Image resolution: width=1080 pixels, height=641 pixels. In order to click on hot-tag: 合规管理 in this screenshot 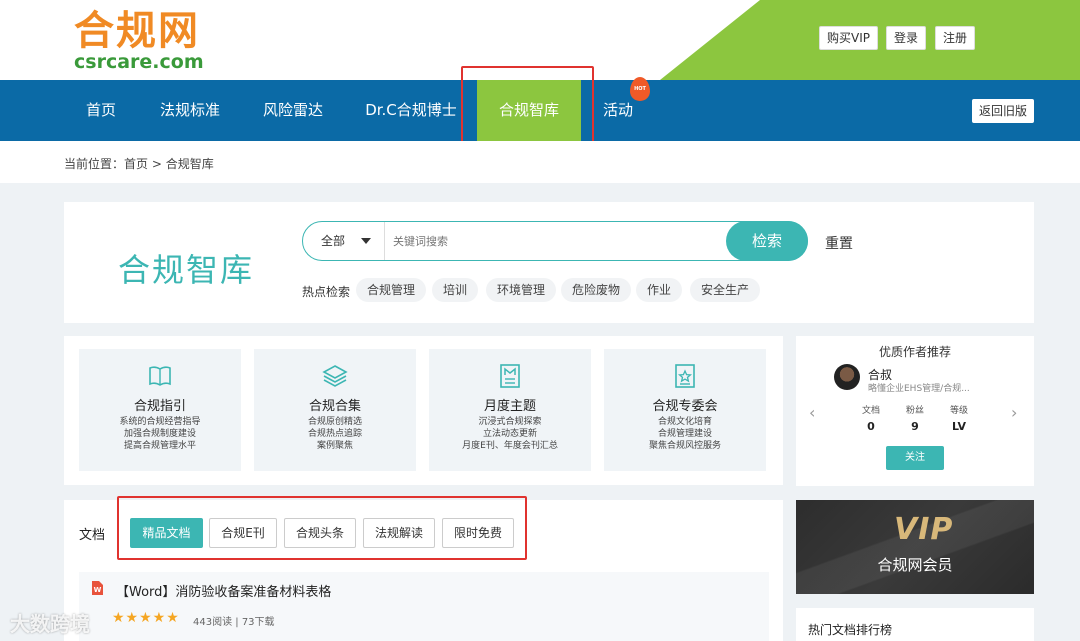, I will do `click(391, 290)`.